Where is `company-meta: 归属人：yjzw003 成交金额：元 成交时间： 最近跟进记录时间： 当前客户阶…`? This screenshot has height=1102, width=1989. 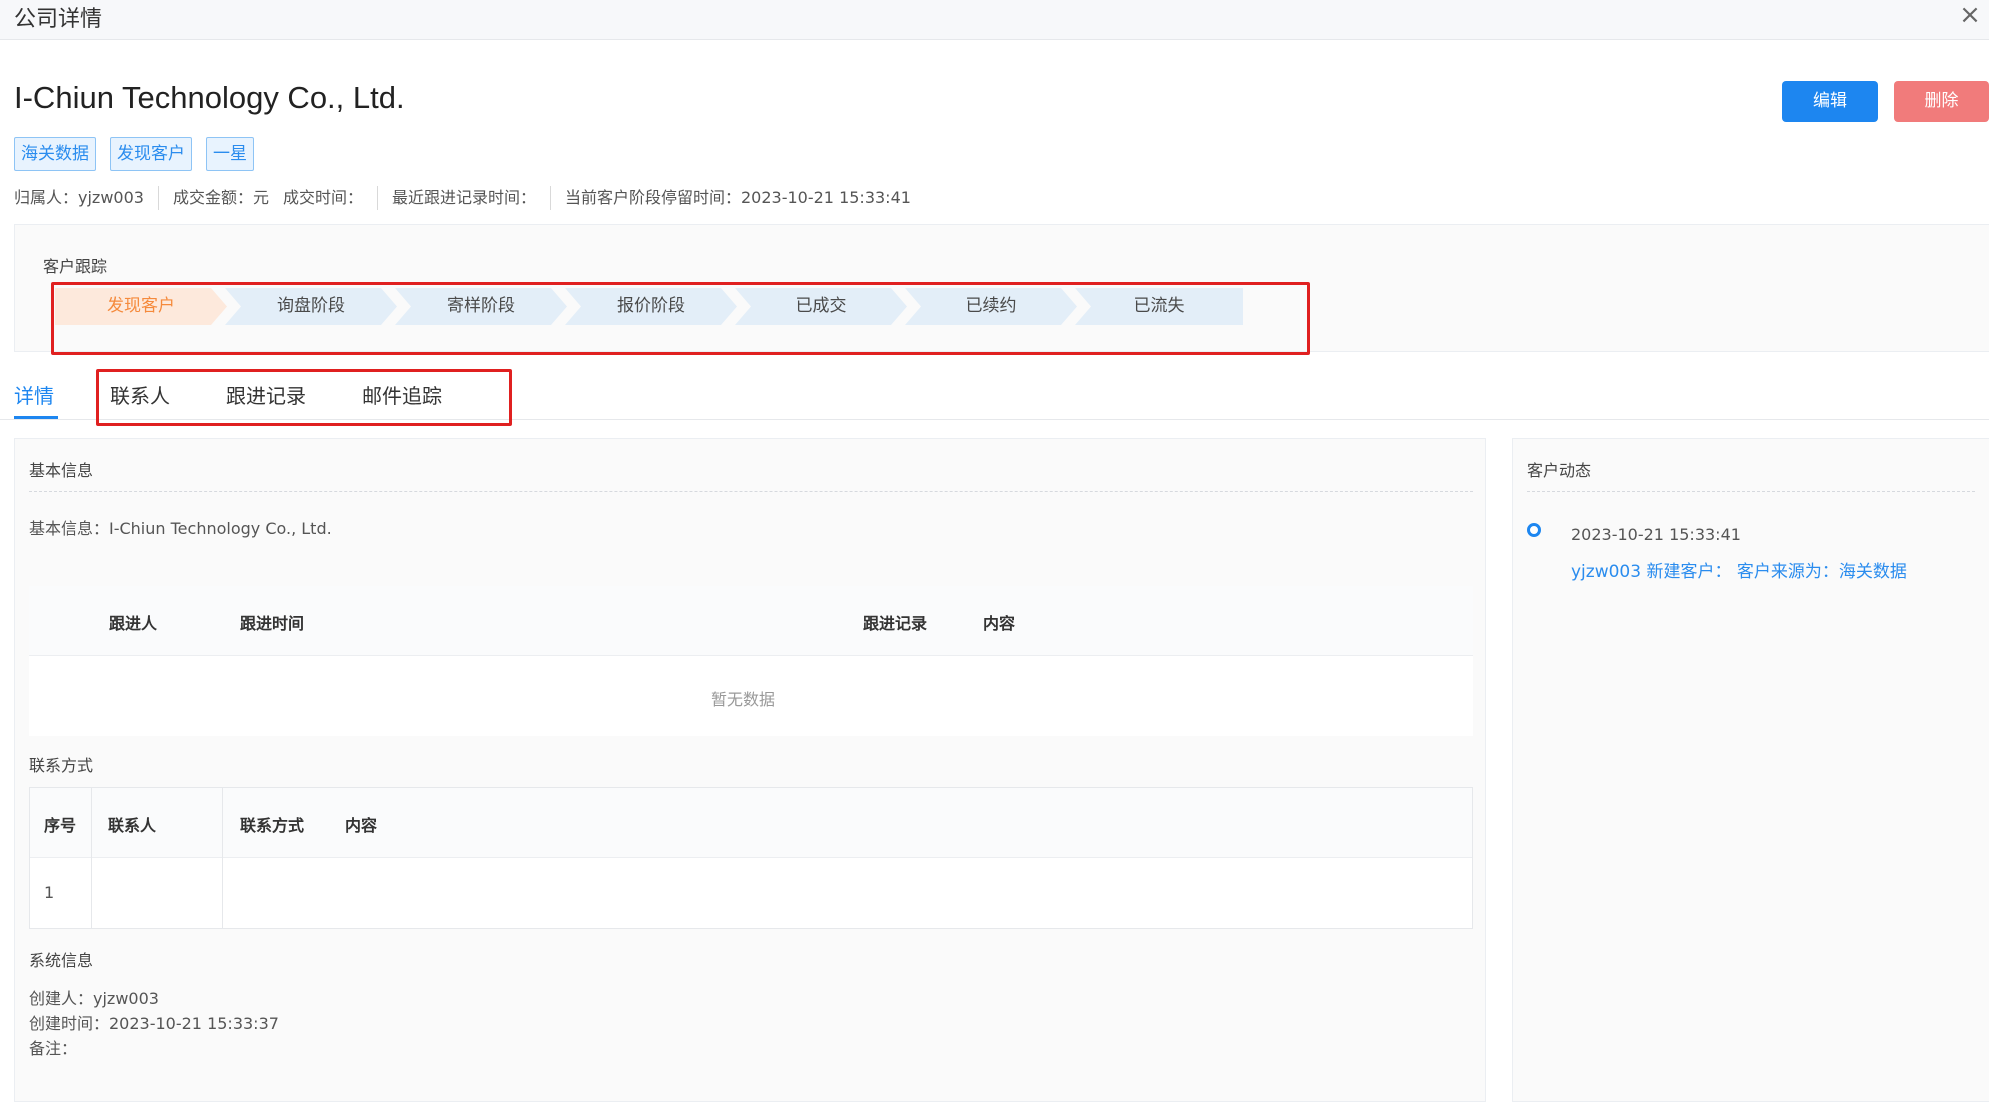 company-meta: 归属人：yjzw003 成交金额：元 成交时间： 最近跟进记录时间： 当前客户阶… is located at coordinates (469, 198).